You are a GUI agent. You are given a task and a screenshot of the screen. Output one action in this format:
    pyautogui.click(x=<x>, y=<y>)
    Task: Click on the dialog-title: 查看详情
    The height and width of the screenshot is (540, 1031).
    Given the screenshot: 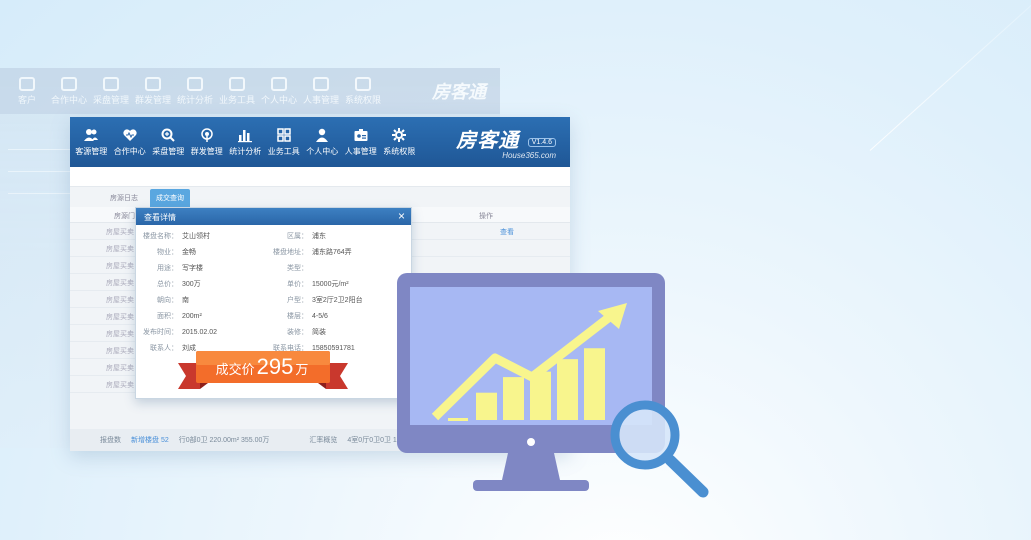 What is the action you would take?
    pyautogui.click(x=160, y=217)
    